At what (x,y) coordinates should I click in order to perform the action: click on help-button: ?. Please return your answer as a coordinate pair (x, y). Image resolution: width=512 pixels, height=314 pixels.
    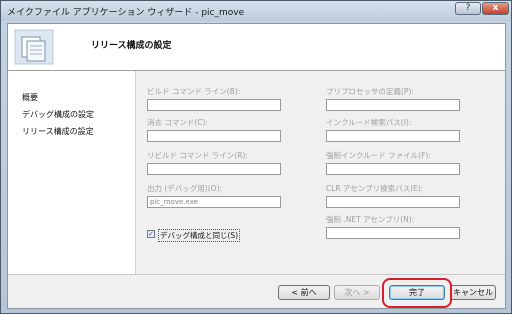
    Looking at the image, I should click on (468, 8).